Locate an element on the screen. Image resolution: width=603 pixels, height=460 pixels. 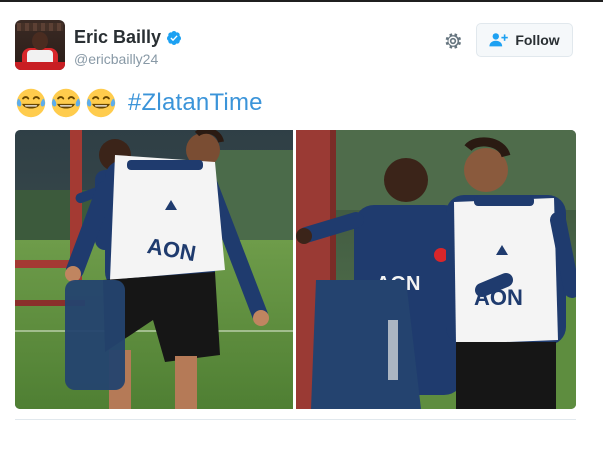
author-block: Eric Bailly @ericbailly24 is located at coordinates (128, 47).